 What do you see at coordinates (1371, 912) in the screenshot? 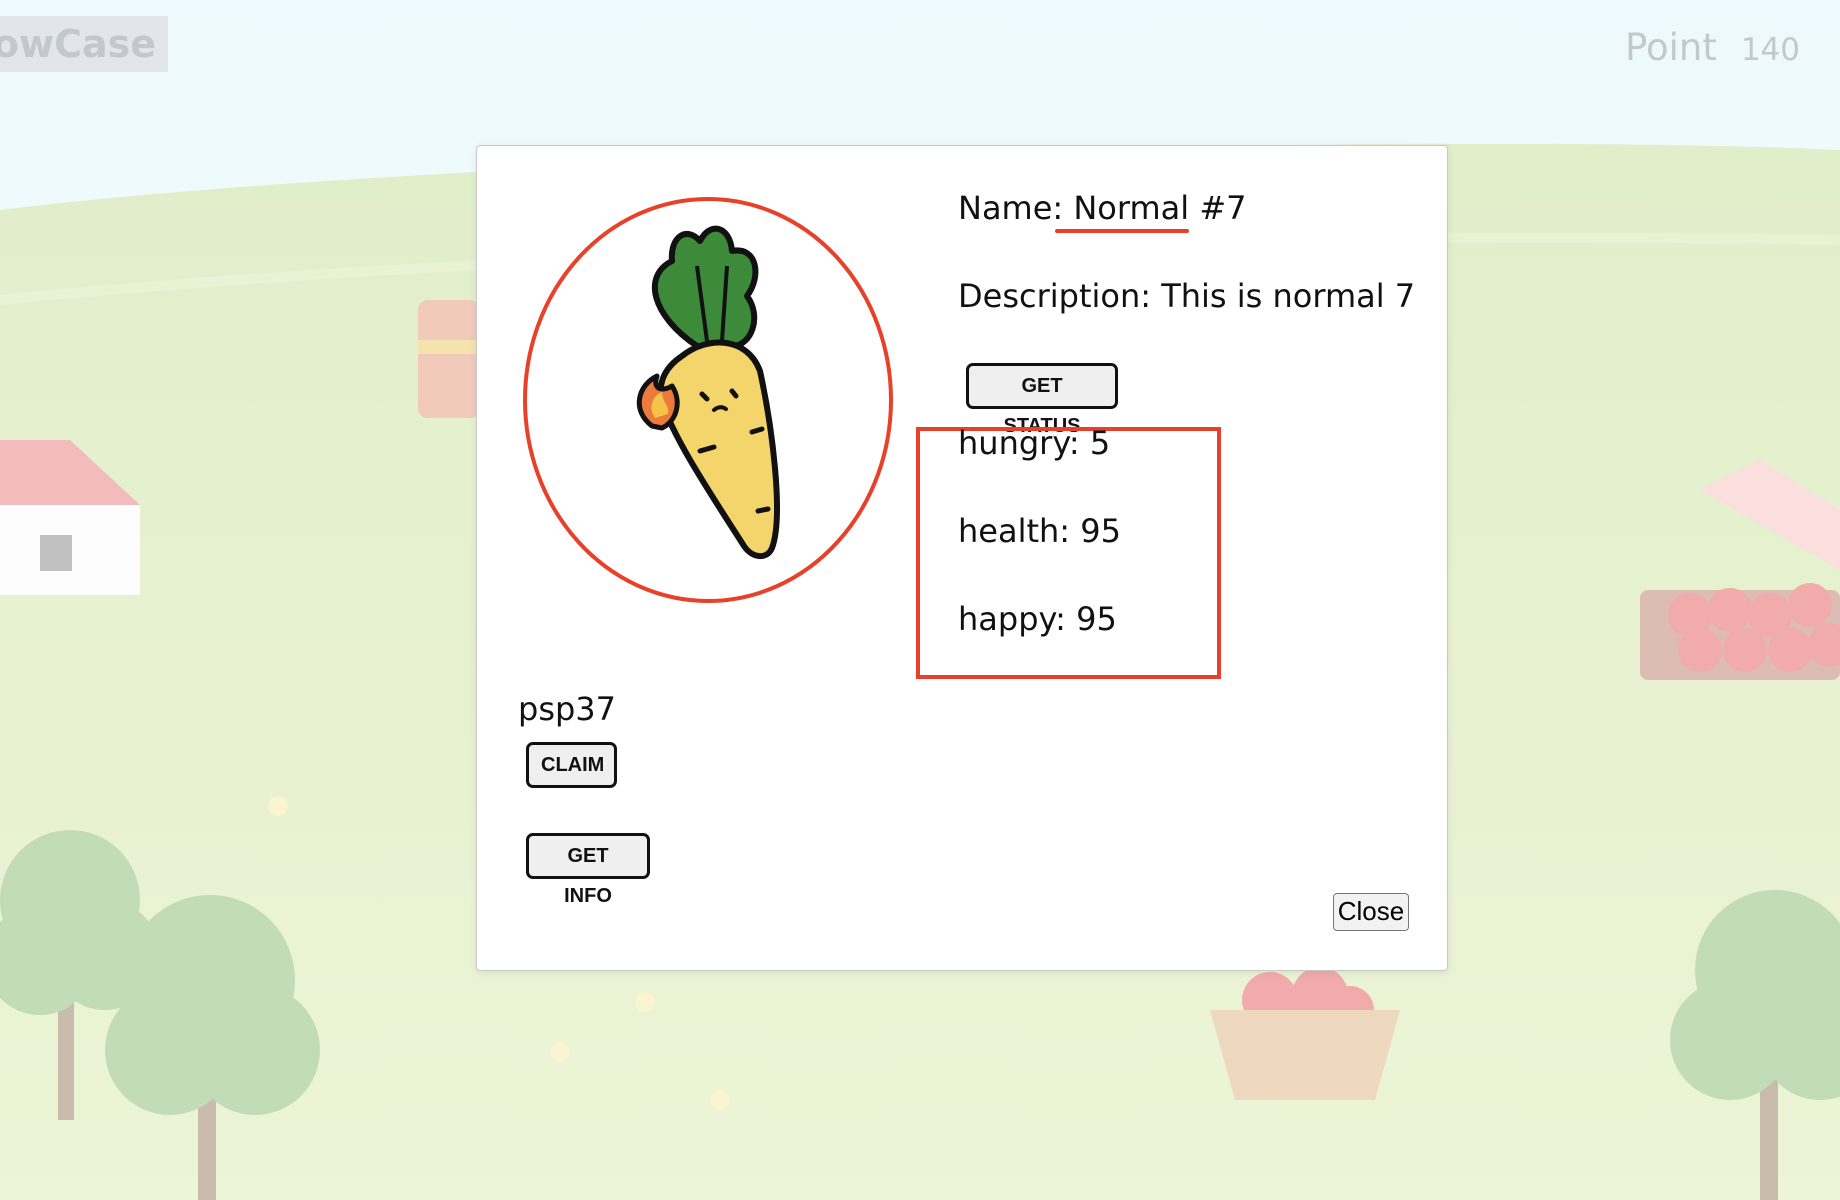
I see `close-button: Close` at bounding box center [1371, 912].